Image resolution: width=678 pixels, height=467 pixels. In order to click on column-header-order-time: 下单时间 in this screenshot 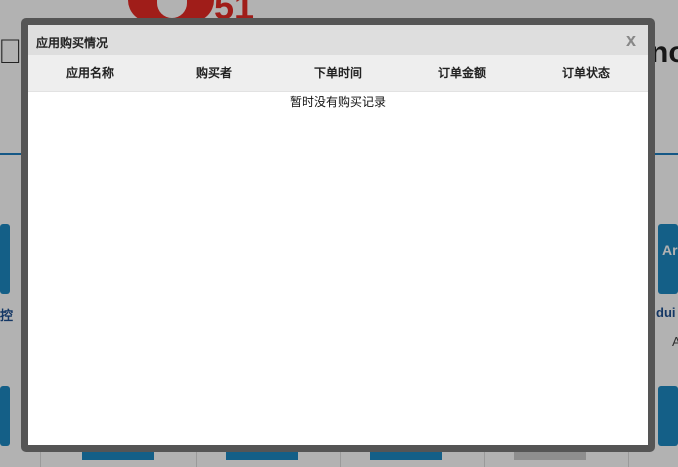, I will do `click(337, 73)`.